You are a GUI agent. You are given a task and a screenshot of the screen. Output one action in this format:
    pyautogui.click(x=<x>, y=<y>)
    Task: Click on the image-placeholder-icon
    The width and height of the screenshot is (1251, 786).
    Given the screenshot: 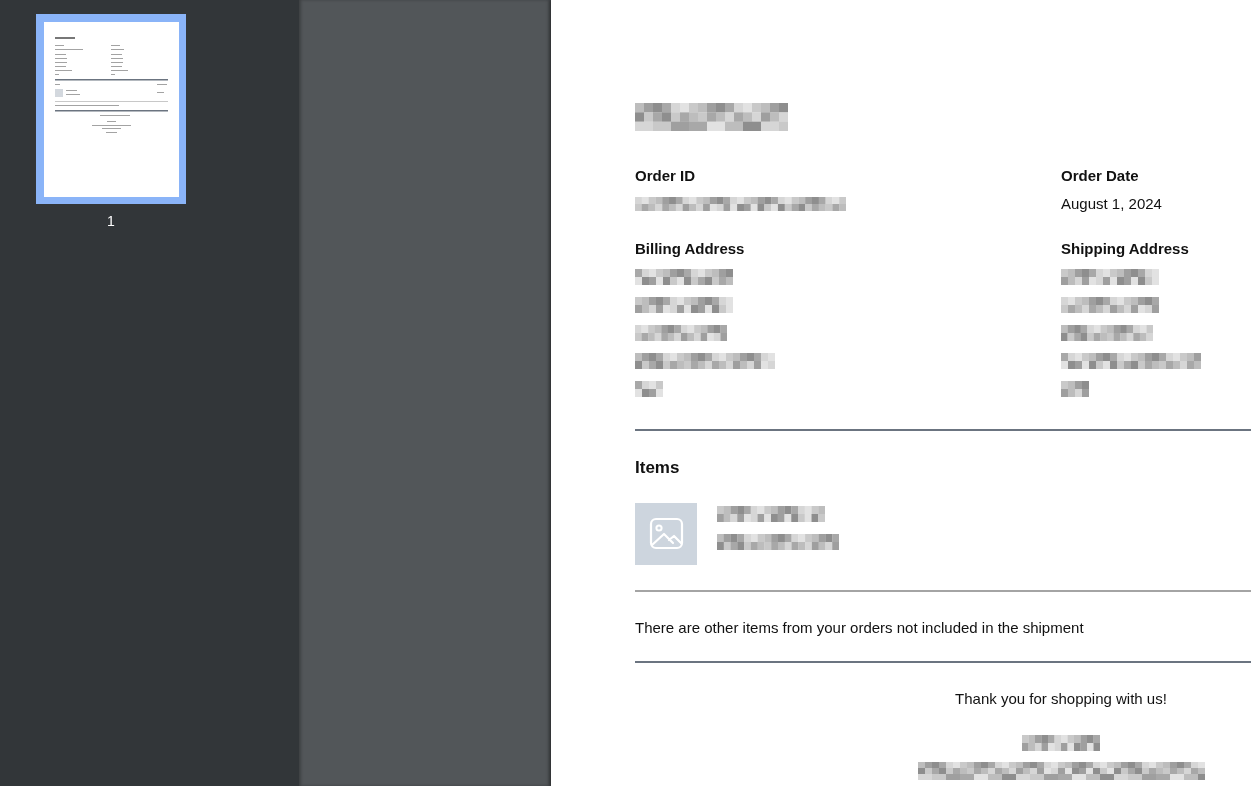 What is the action you would take?
    pyautogui.click(x=666, y=534)
    